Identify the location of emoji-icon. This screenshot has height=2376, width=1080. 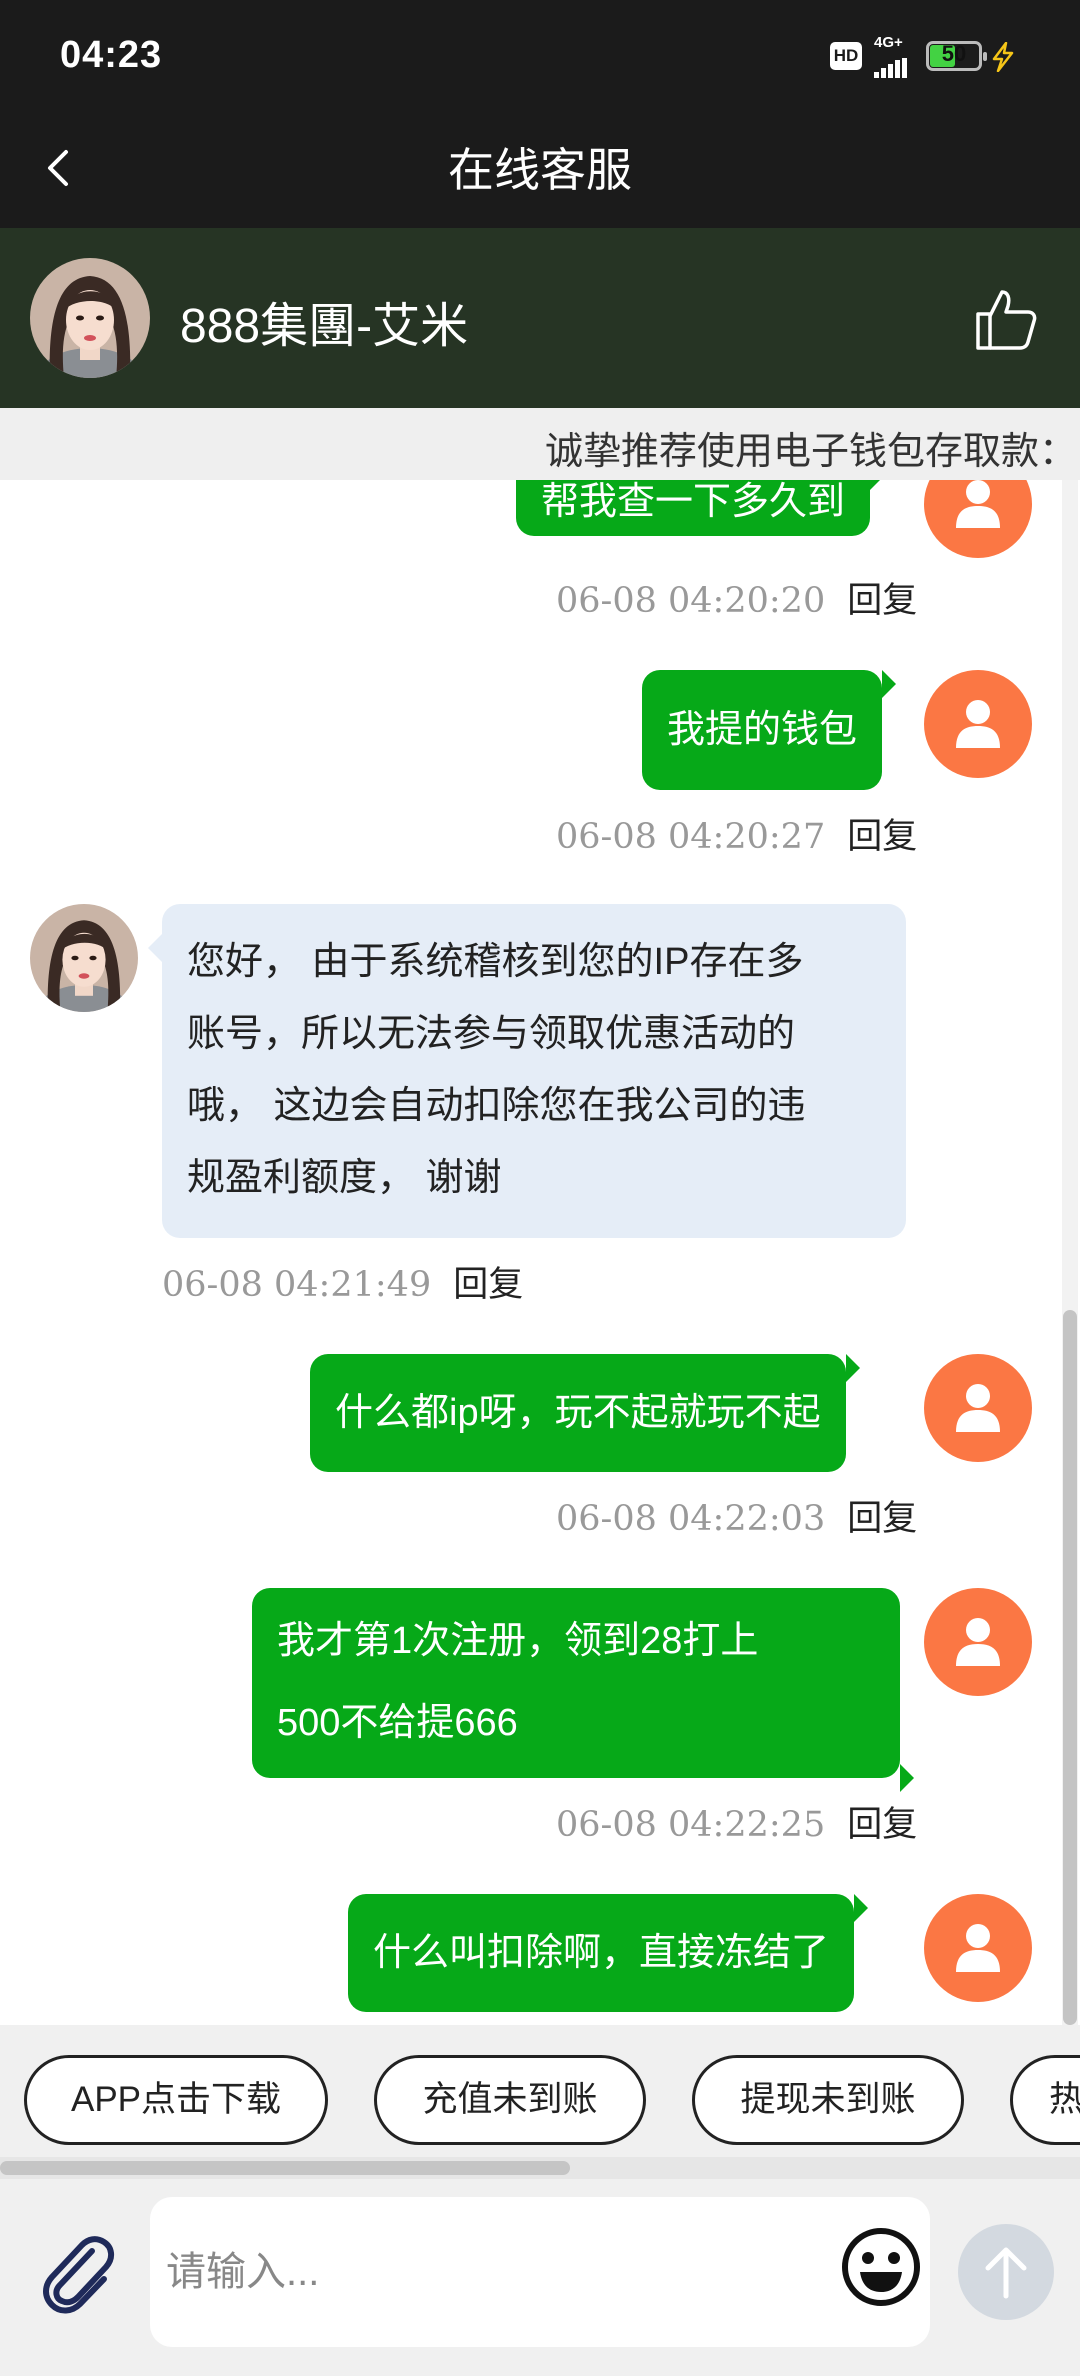
(881, 2267).